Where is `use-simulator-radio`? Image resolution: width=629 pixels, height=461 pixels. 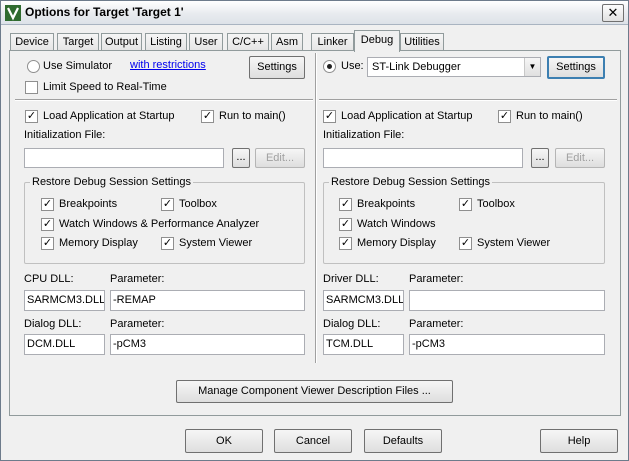 use-simulator-radio is located at coordinates (33, 66).